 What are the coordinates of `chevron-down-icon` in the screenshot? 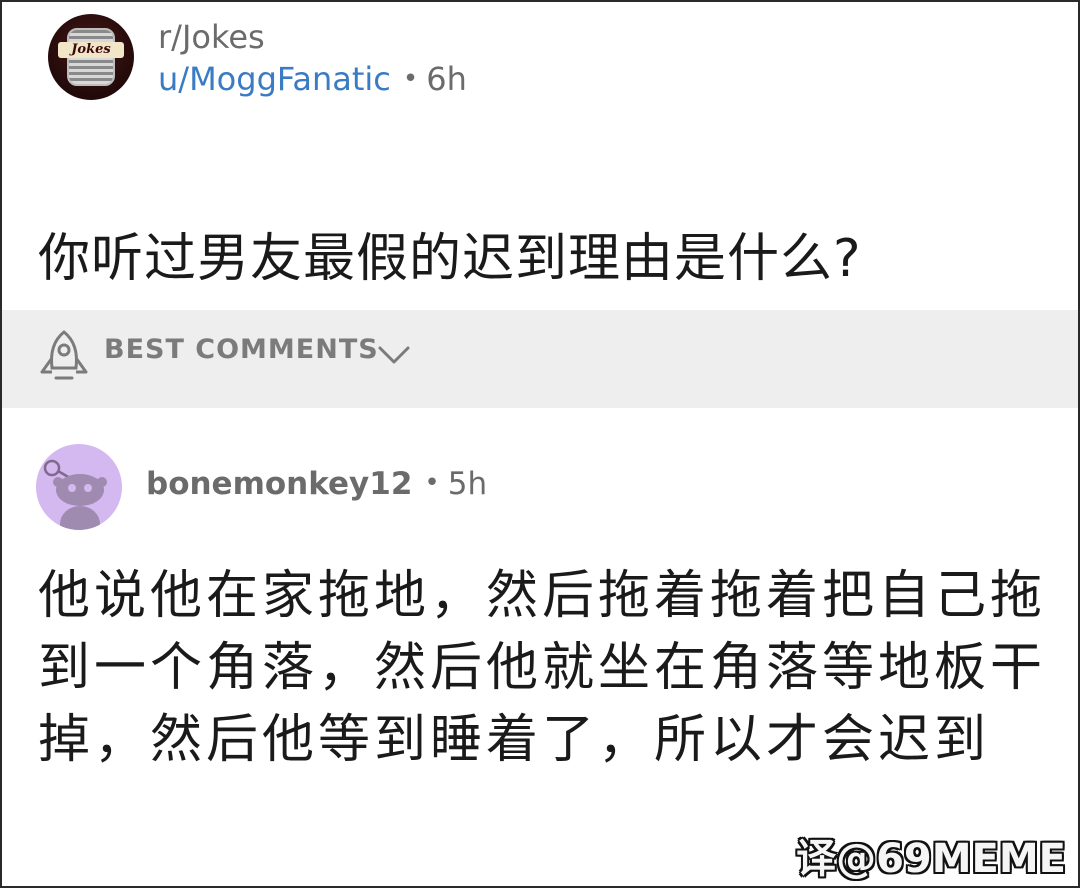 It's located at (394, 356).